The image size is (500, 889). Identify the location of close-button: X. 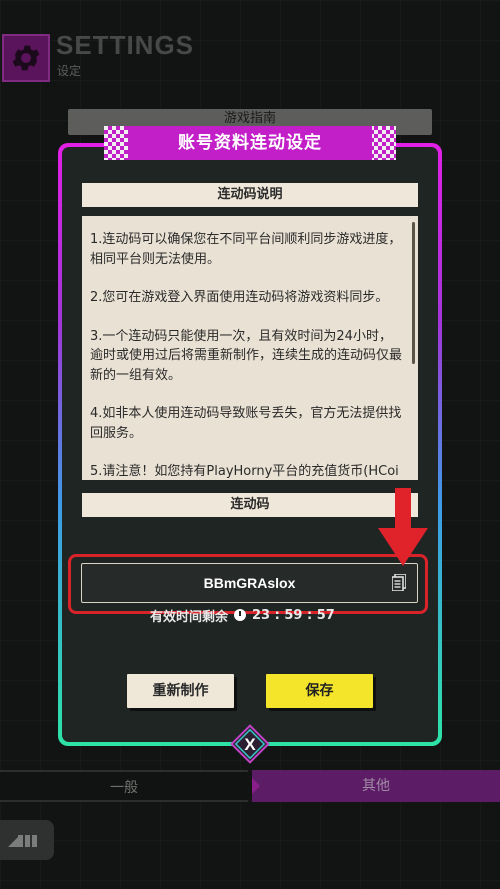
(250, 744).